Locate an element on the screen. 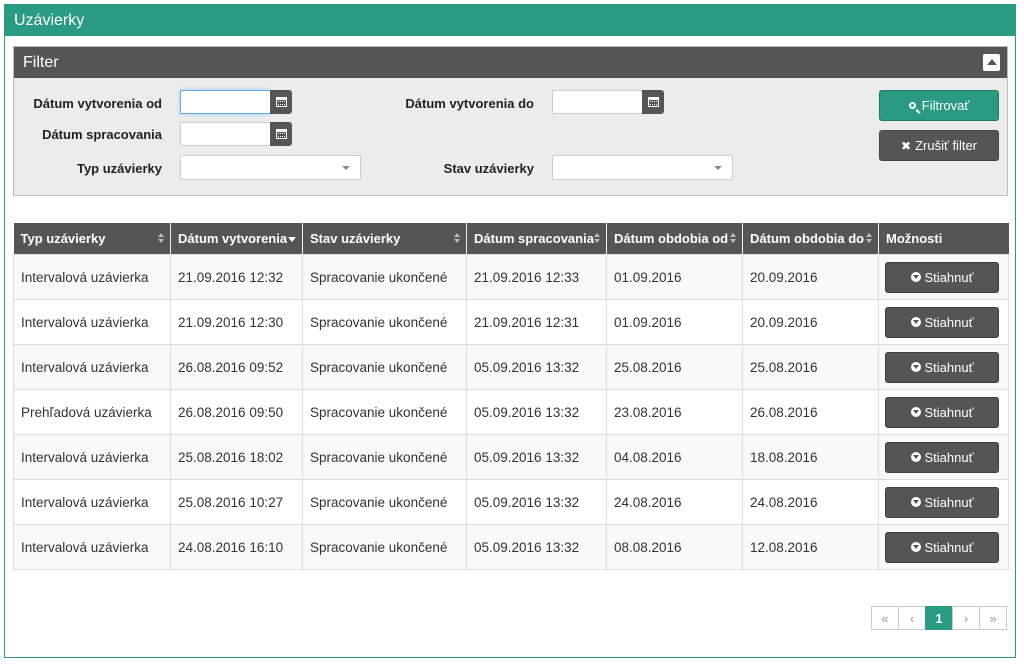 The image size is (1024, 665). processing-date-group is located at coordinates (236, 134).